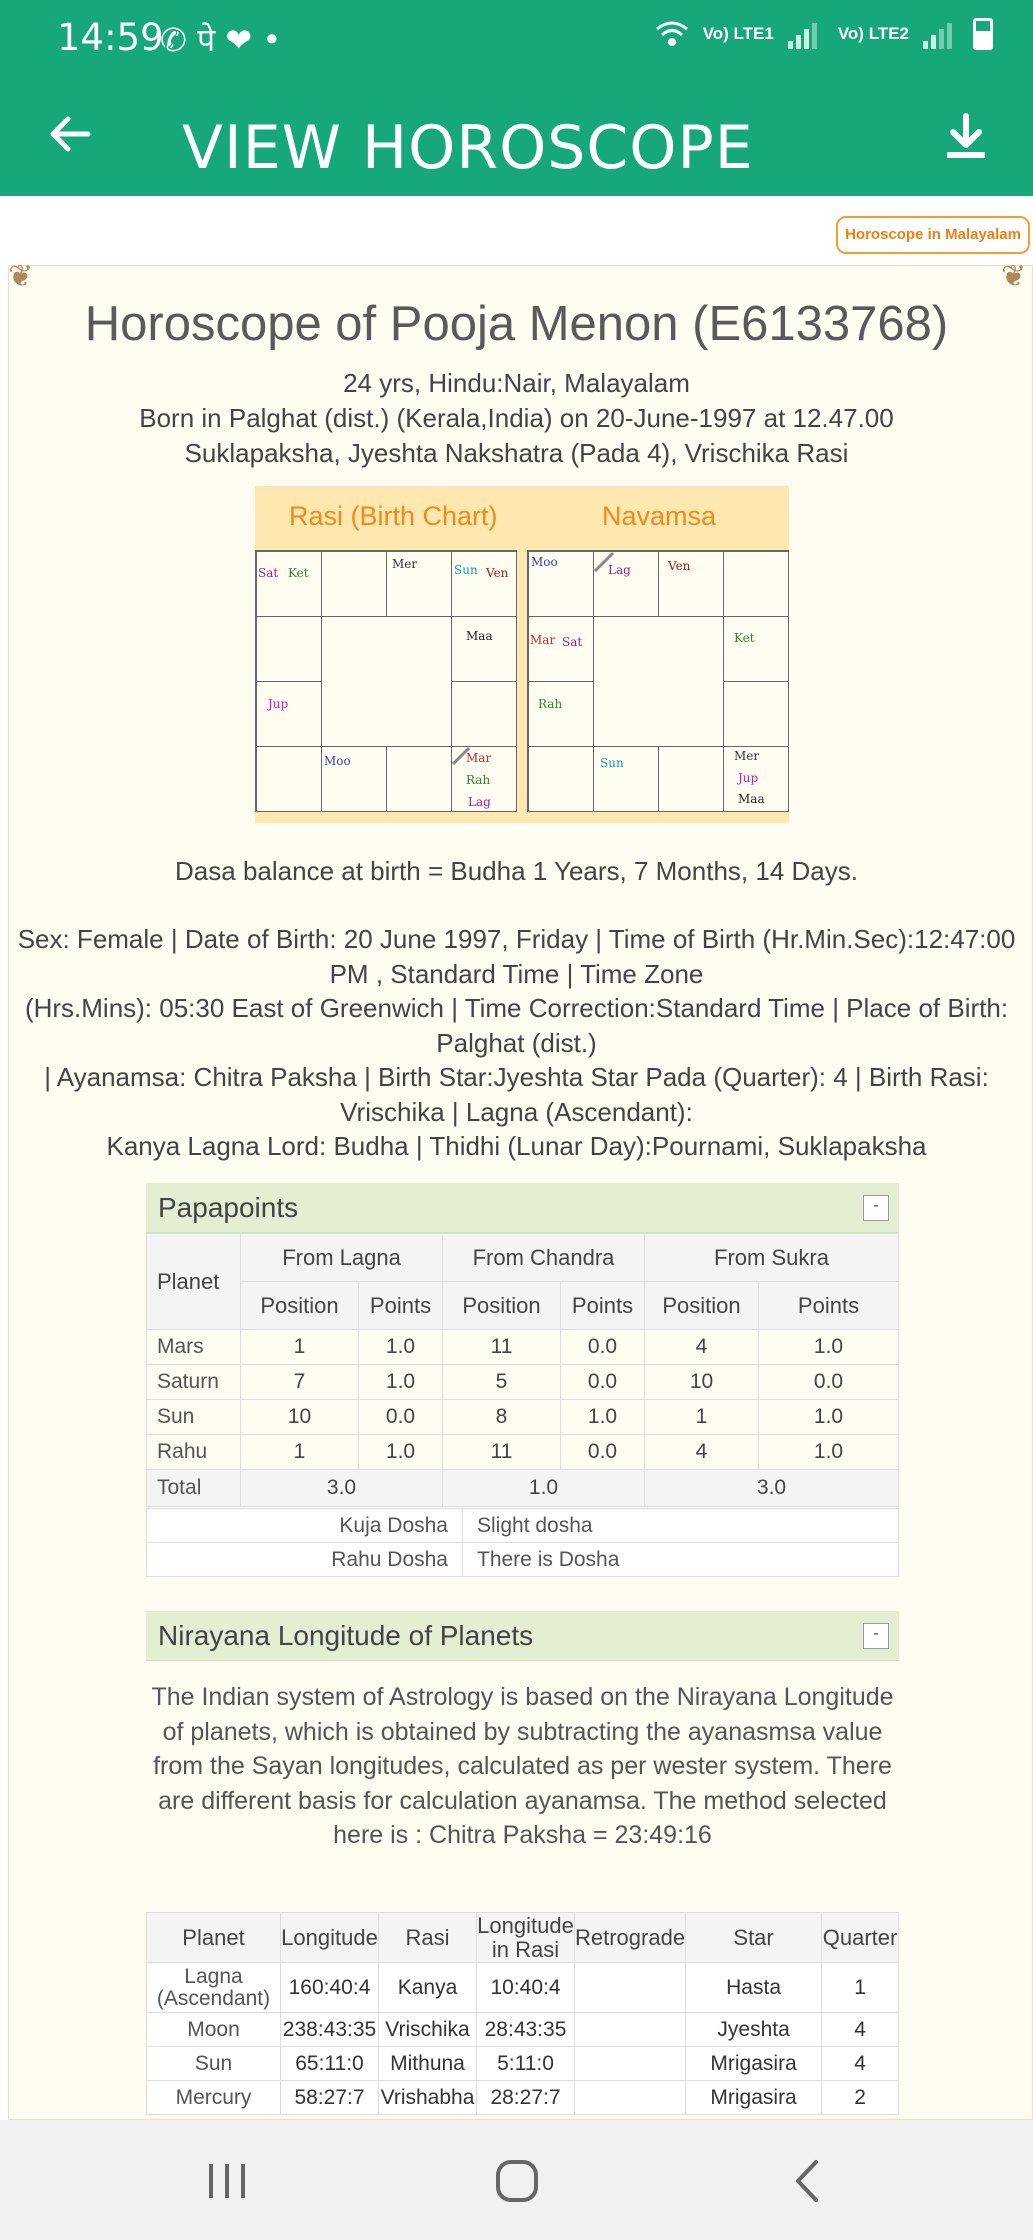 This screenshot has height=2240, width=1033. Describe the element at coordinates (268, 573) in the screenshot. I see `planet-label: Sat` at that location.